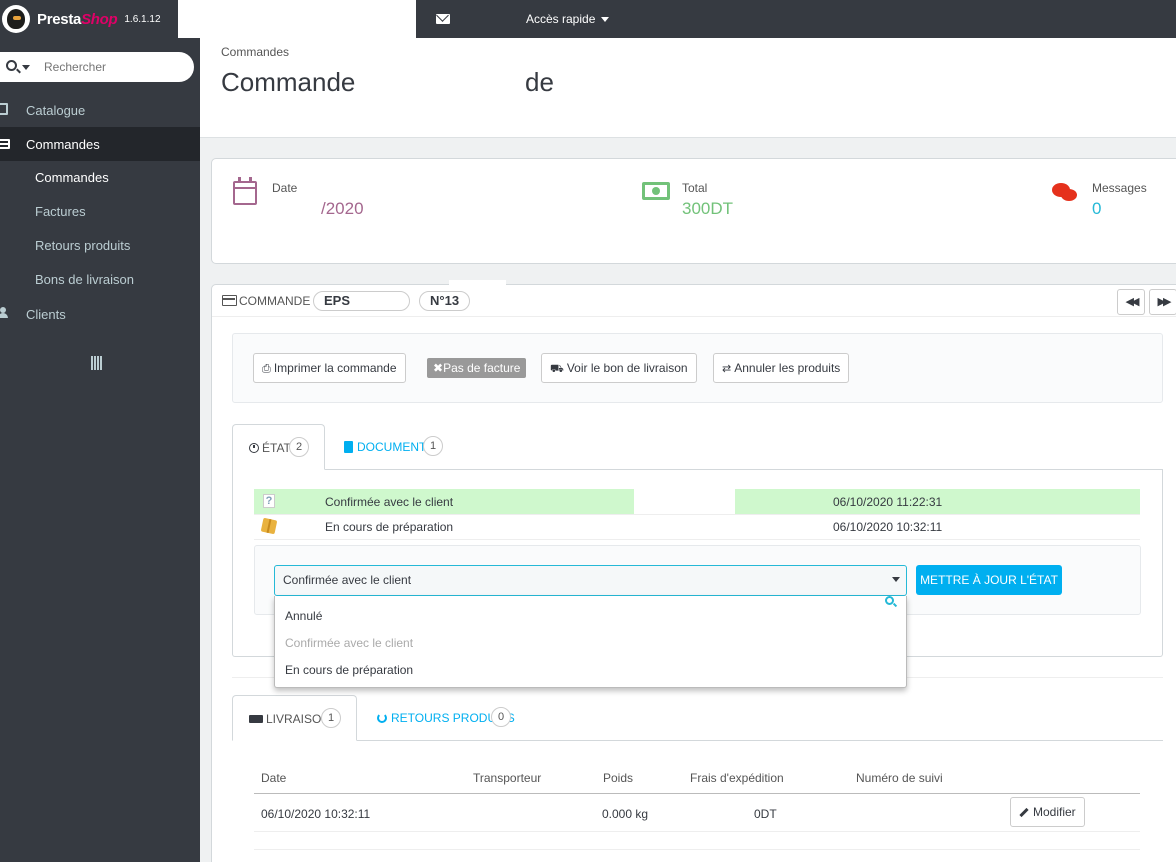 The image size is (1176, 862). I want to click on cancel-products-button: ⇄ Annuler les produits, so click(781, 368).